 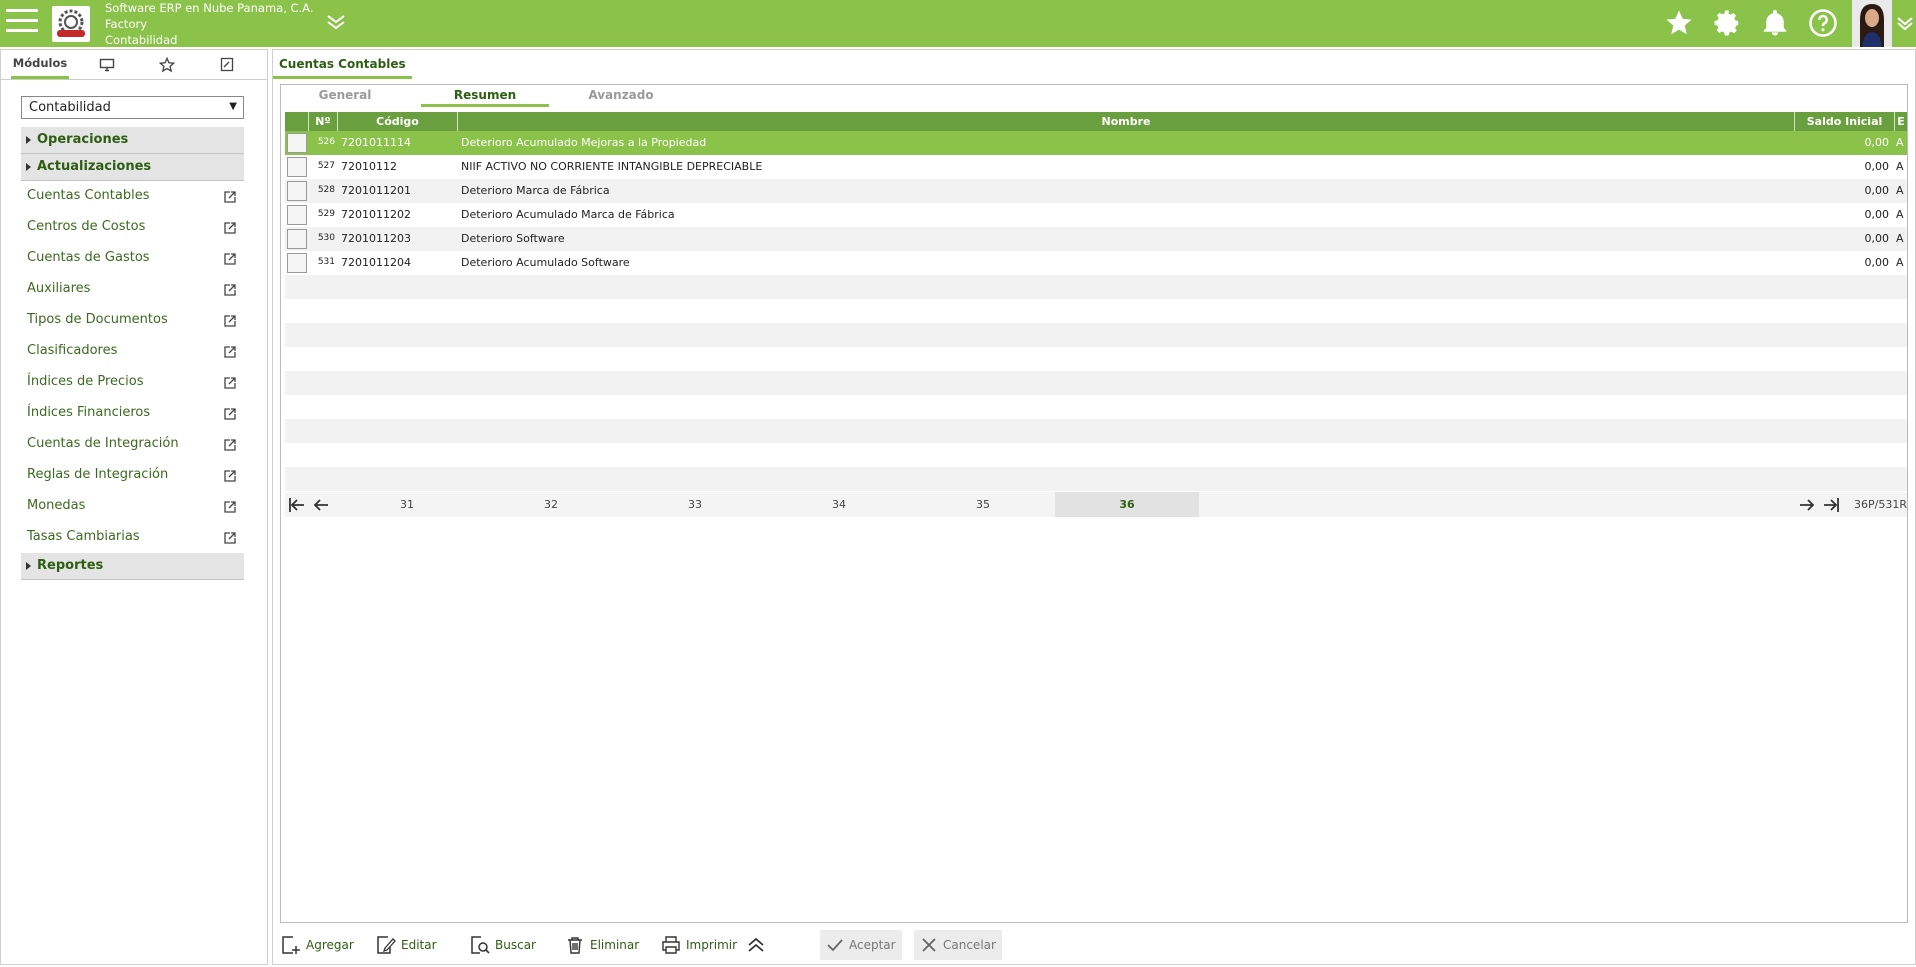 I want to click on page-number: 36, so click(x=1127, y=504).